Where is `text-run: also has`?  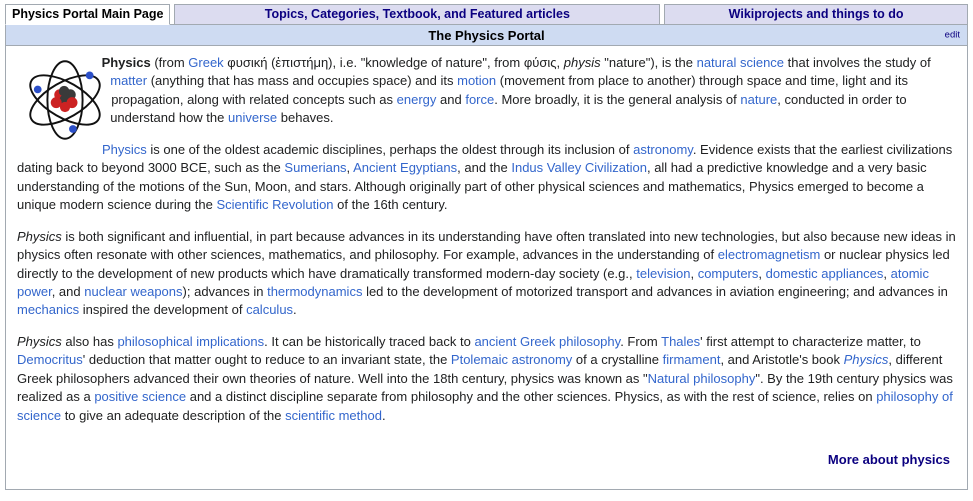 text-run: also has is located at coordinates (89, 341).